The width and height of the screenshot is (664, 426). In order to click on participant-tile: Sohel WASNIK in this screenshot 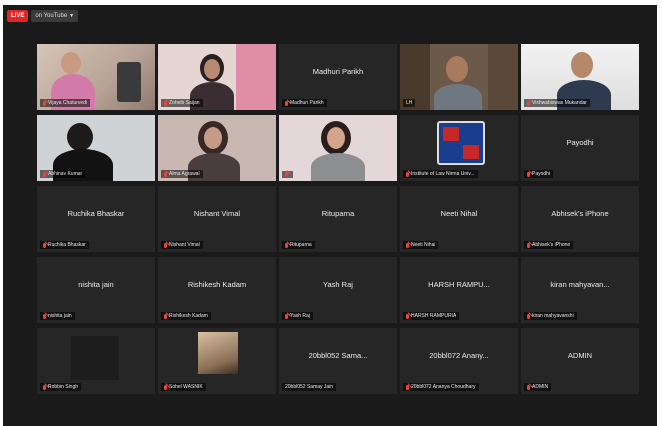, I will do `click(217, 361)`.